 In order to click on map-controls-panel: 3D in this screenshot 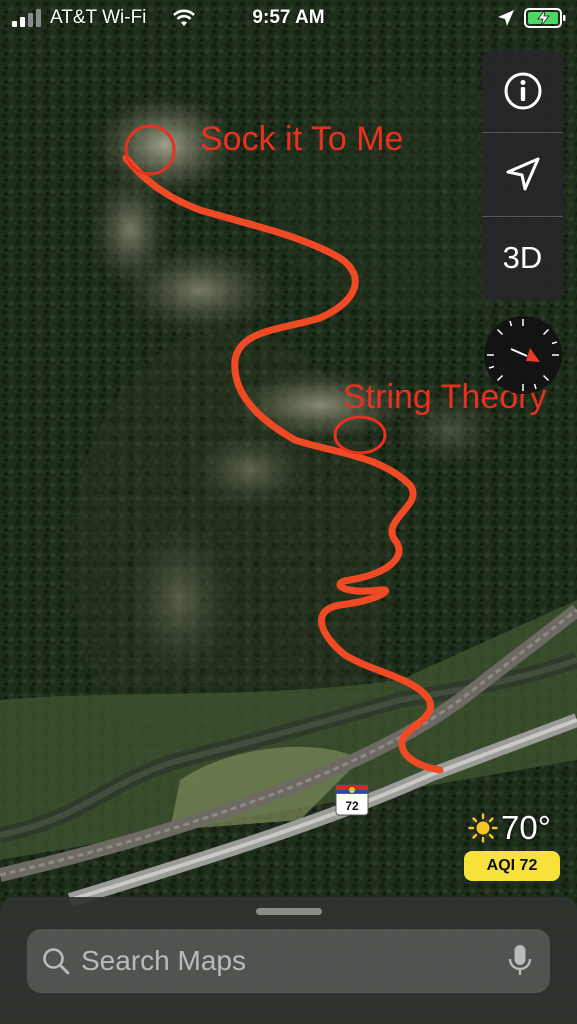, I will do `click(522, 175)`.